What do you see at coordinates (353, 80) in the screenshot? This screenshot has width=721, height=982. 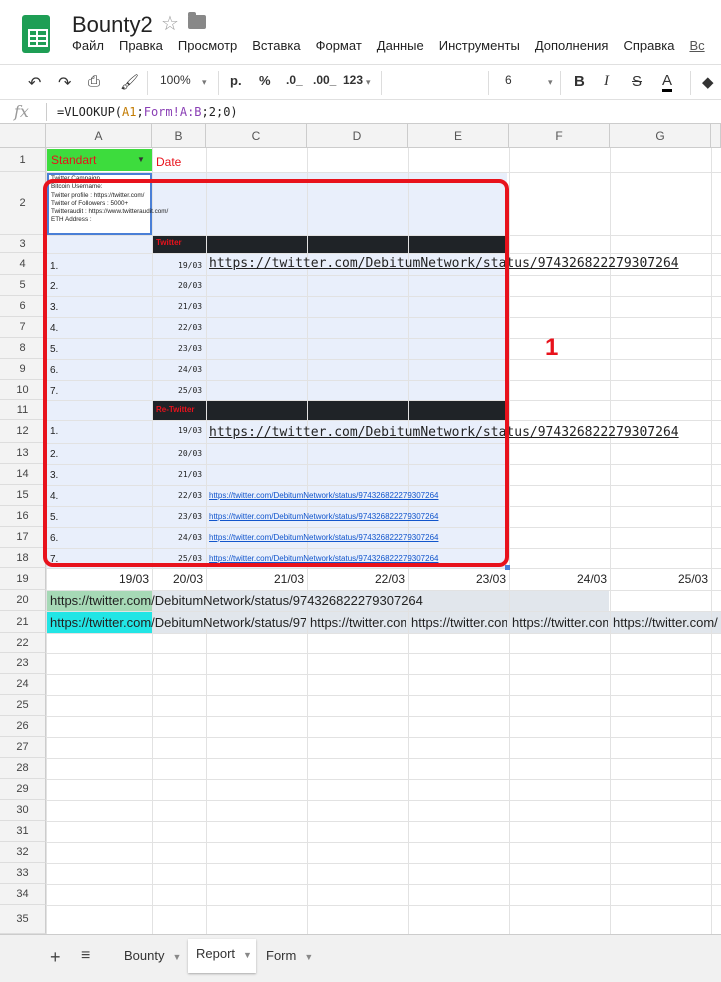 I see `more-formats-button: 123` at bounding box center [353, 80].